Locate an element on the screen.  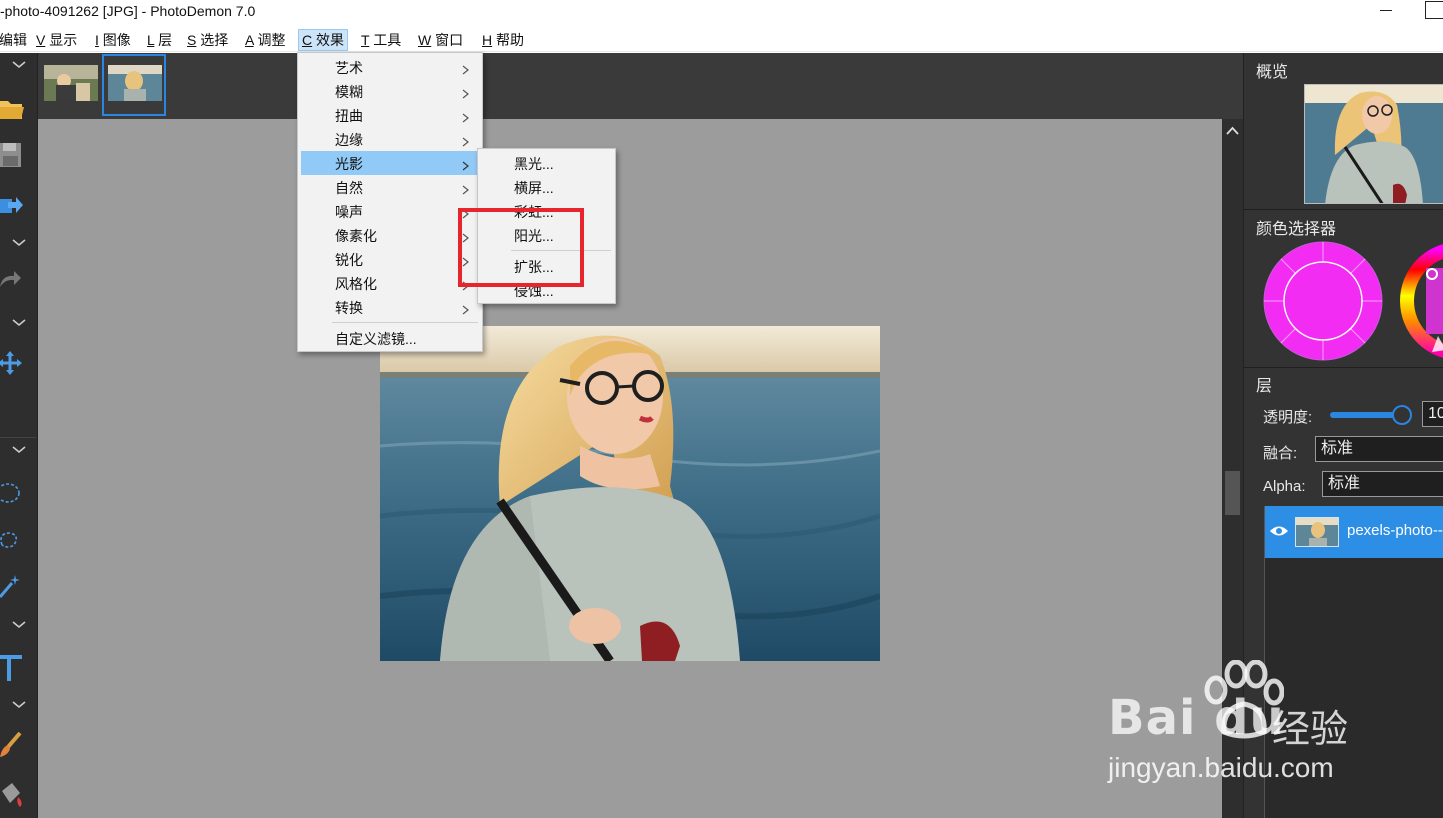
menu-help: H 帮助 is located at coordinates (503, 40).